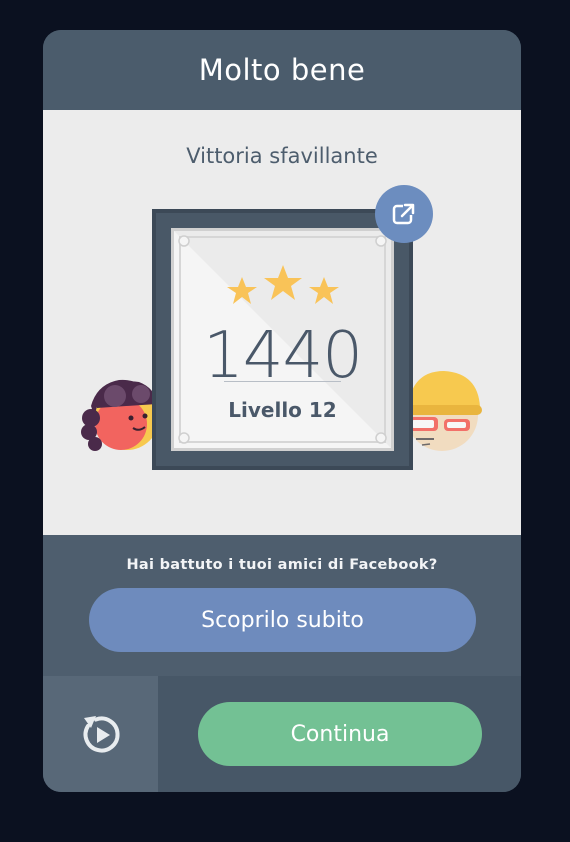 The image size is (570, 842). Describe the element at coordinates (282, 381) in the screenshot. I see `score-divider` at that location.